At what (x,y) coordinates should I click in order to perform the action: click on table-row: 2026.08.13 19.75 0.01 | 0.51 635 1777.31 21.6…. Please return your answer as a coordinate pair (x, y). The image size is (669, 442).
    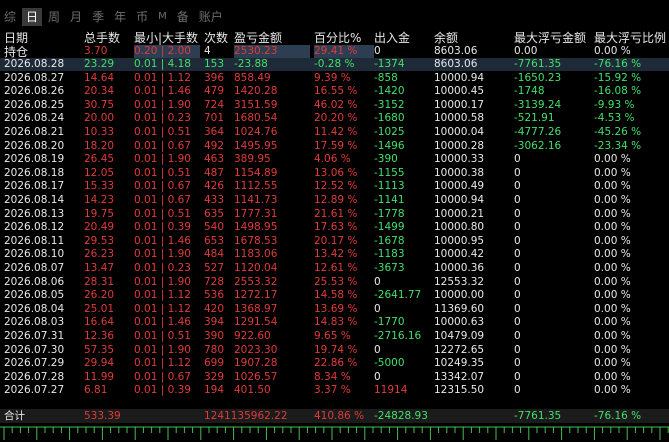
    Looking at the image, I should click on (334, 214).